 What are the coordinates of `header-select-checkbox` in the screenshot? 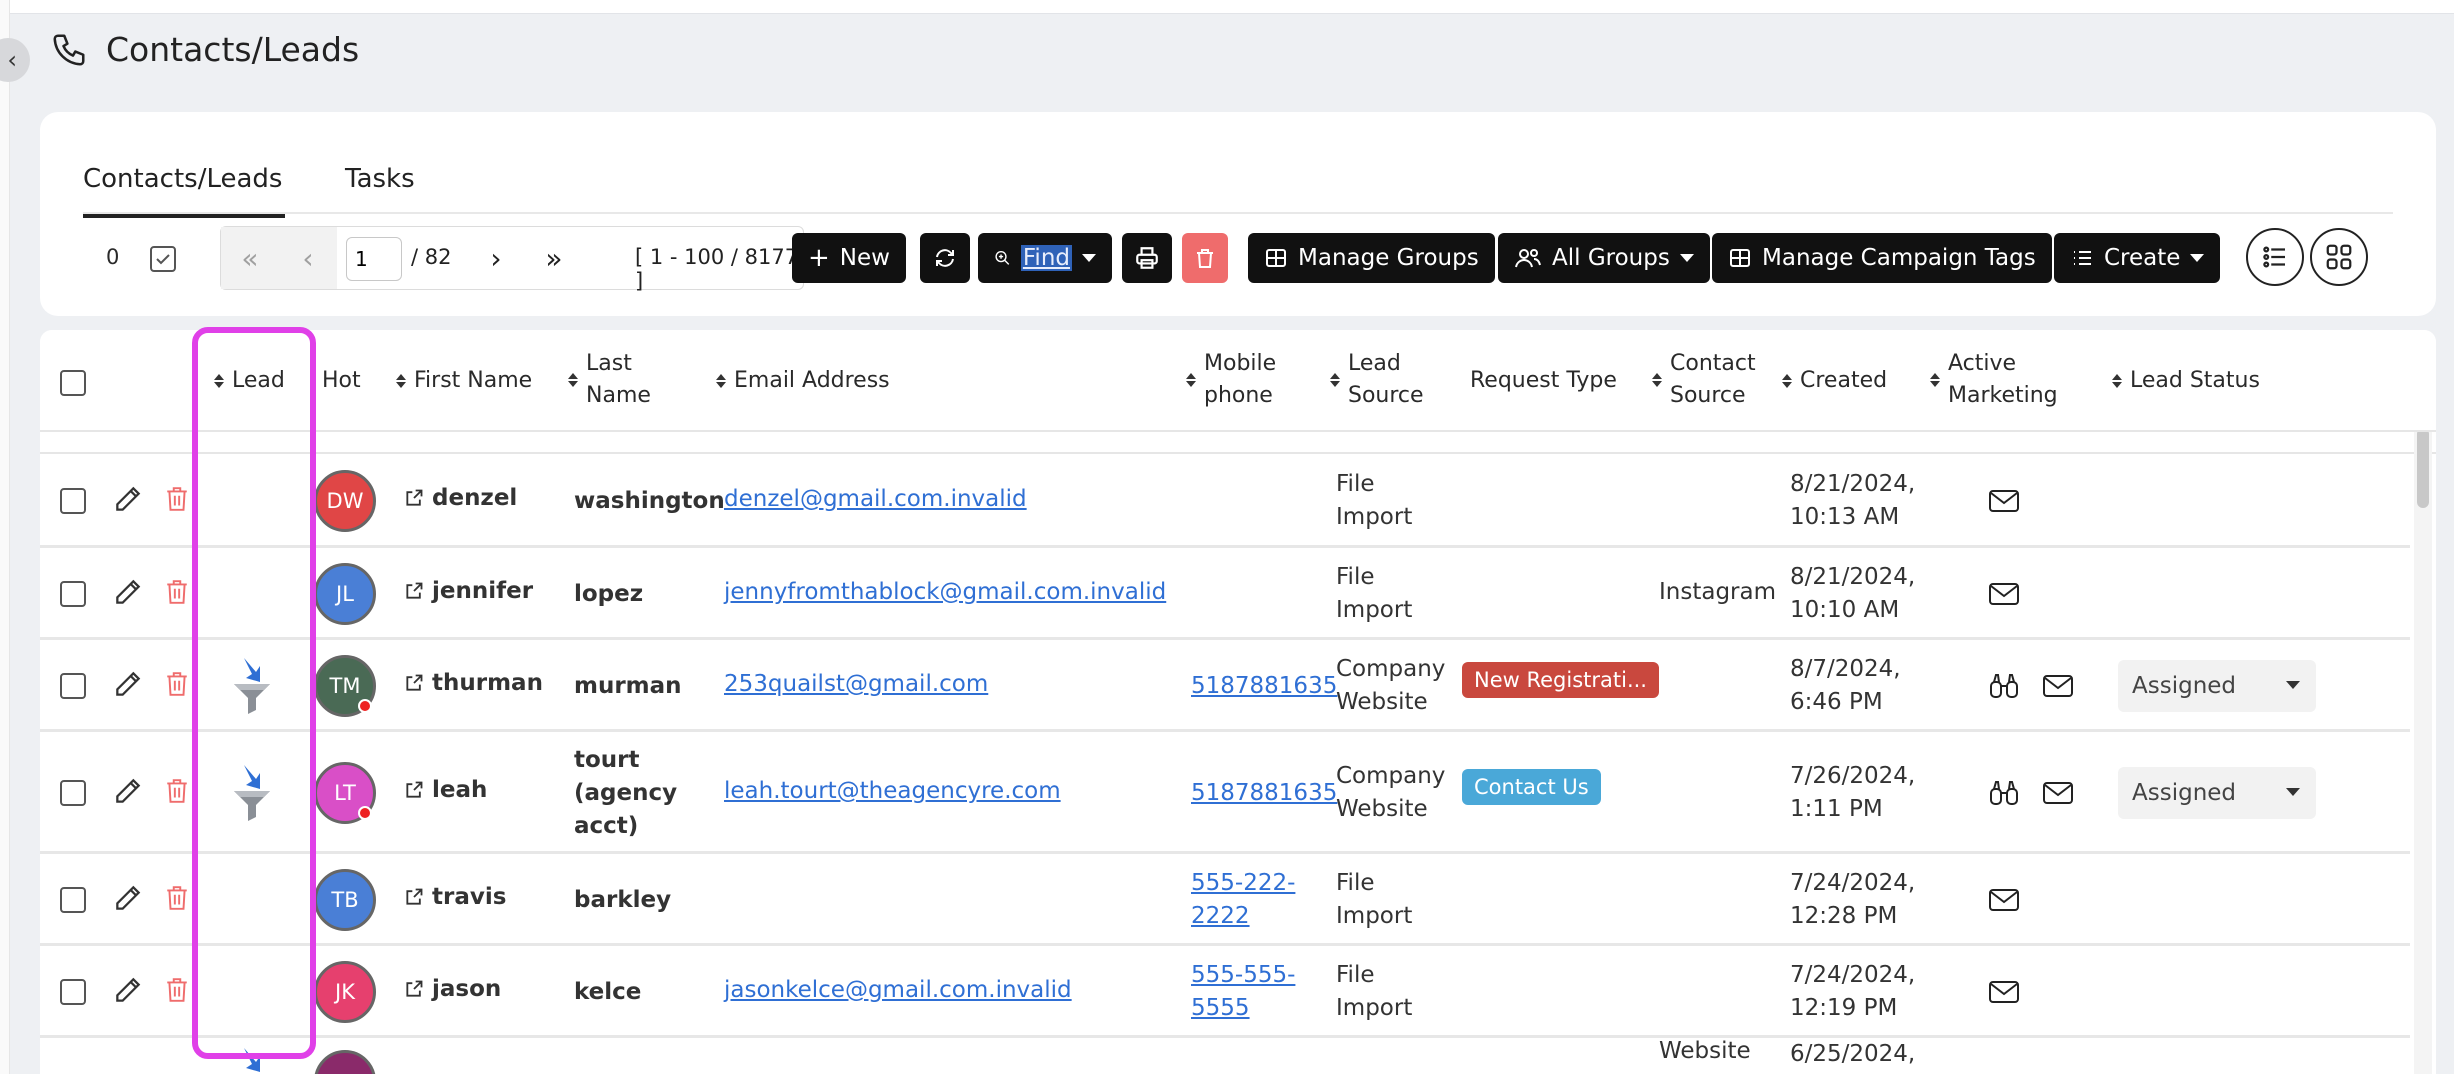 It's located at (73, 383).